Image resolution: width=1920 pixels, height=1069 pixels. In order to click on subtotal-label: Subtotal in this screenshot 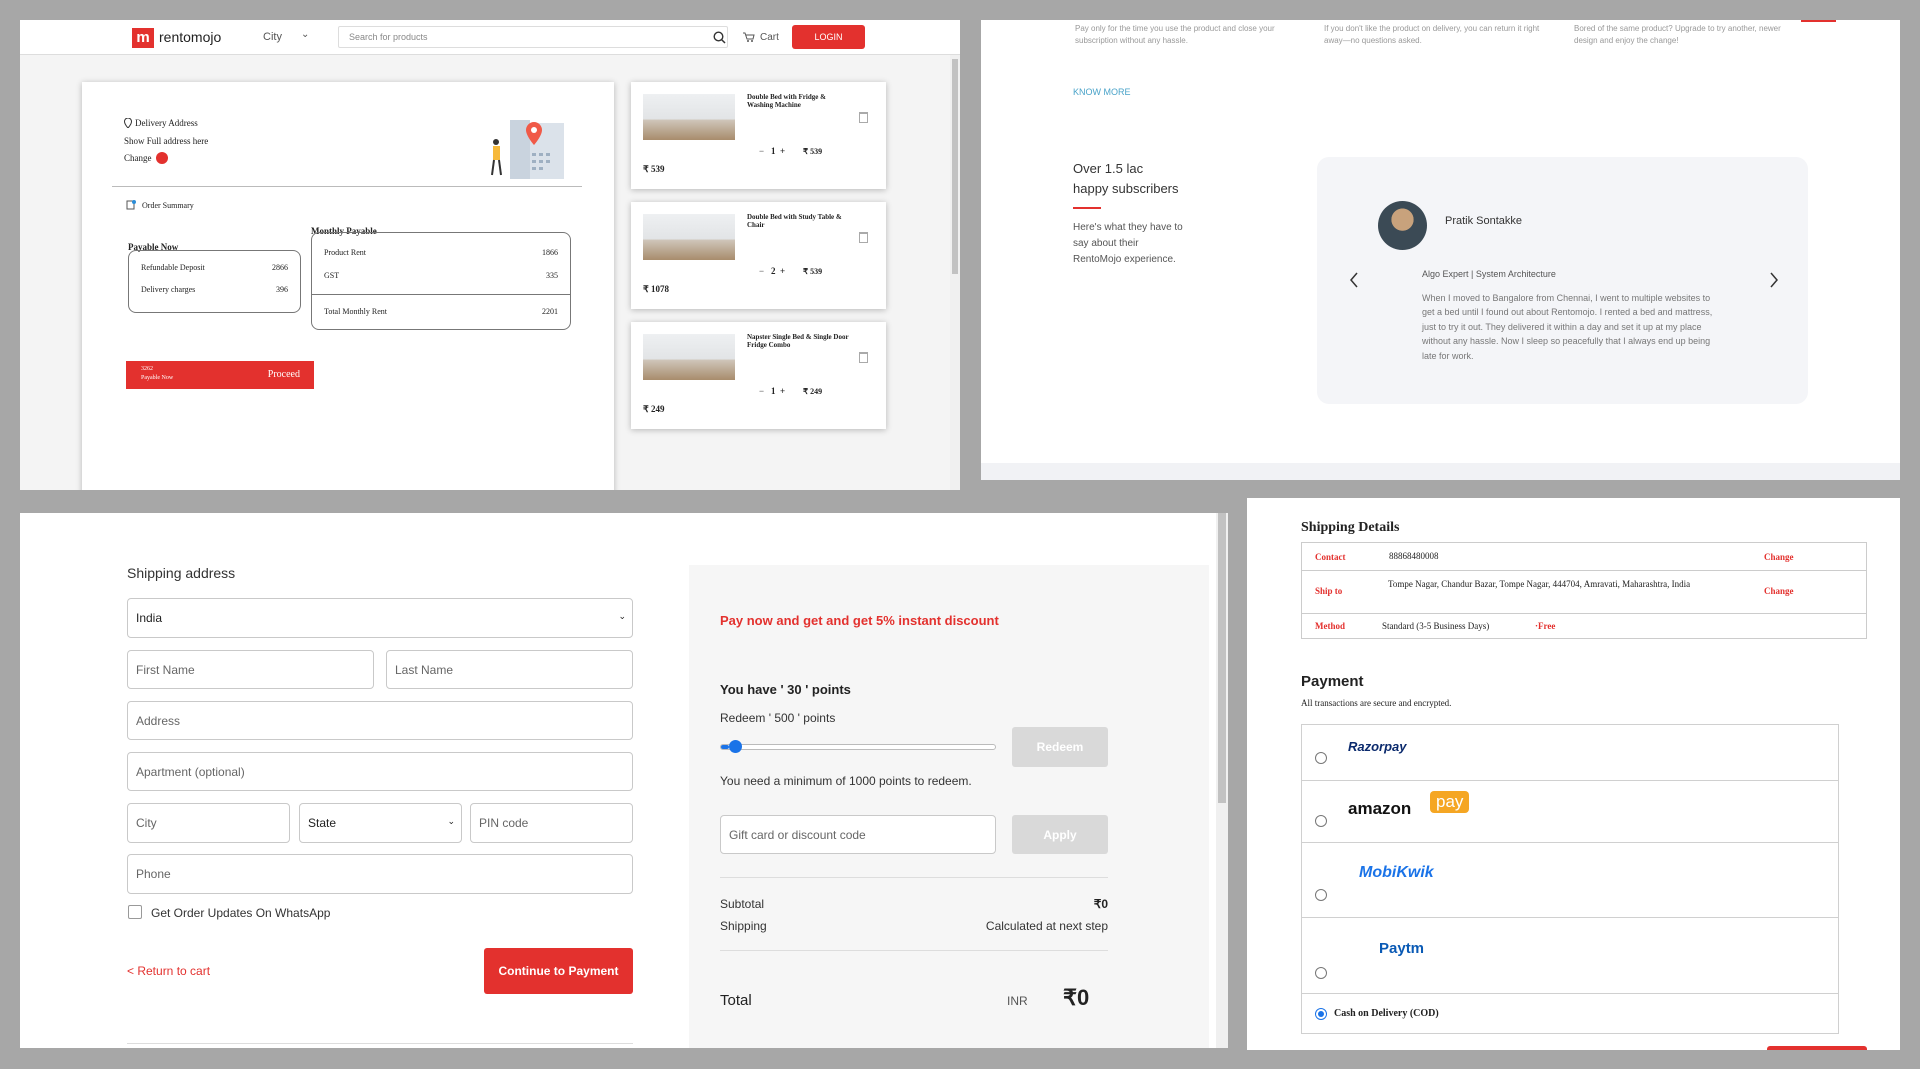, I will do `click(742, 904)`.